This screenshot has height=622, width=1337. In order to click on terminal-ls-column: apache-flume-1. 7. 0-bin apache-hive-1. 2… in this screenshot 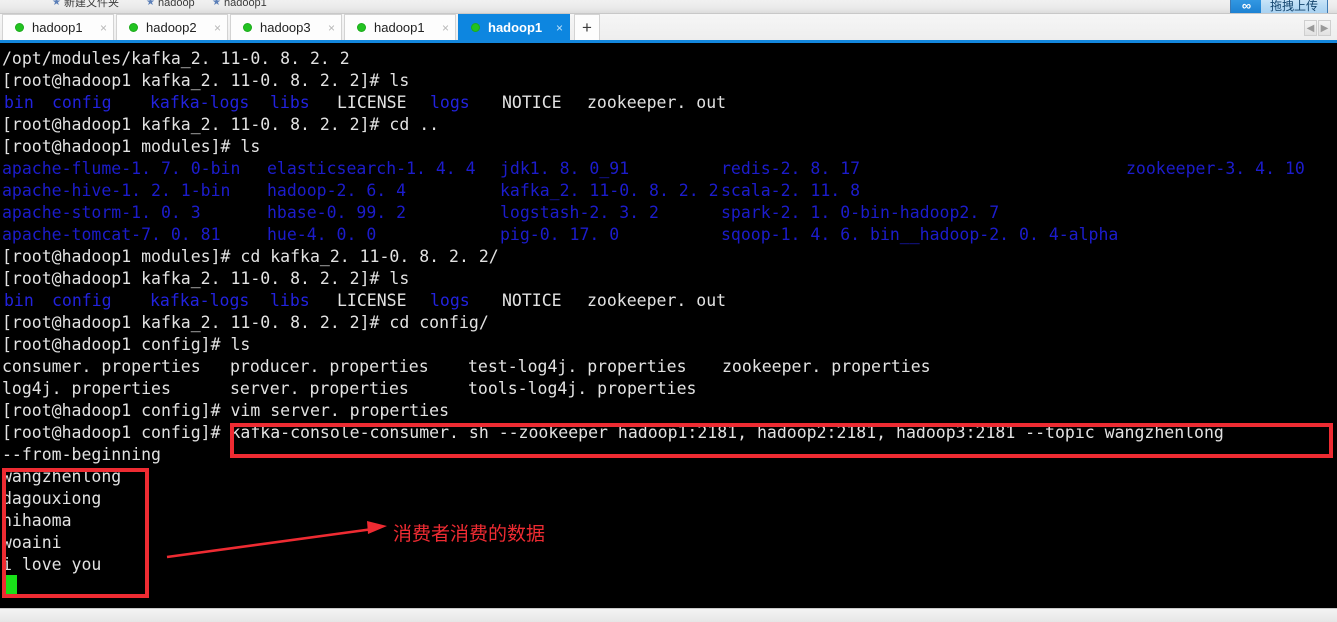, I will do `click(134, 202)`.